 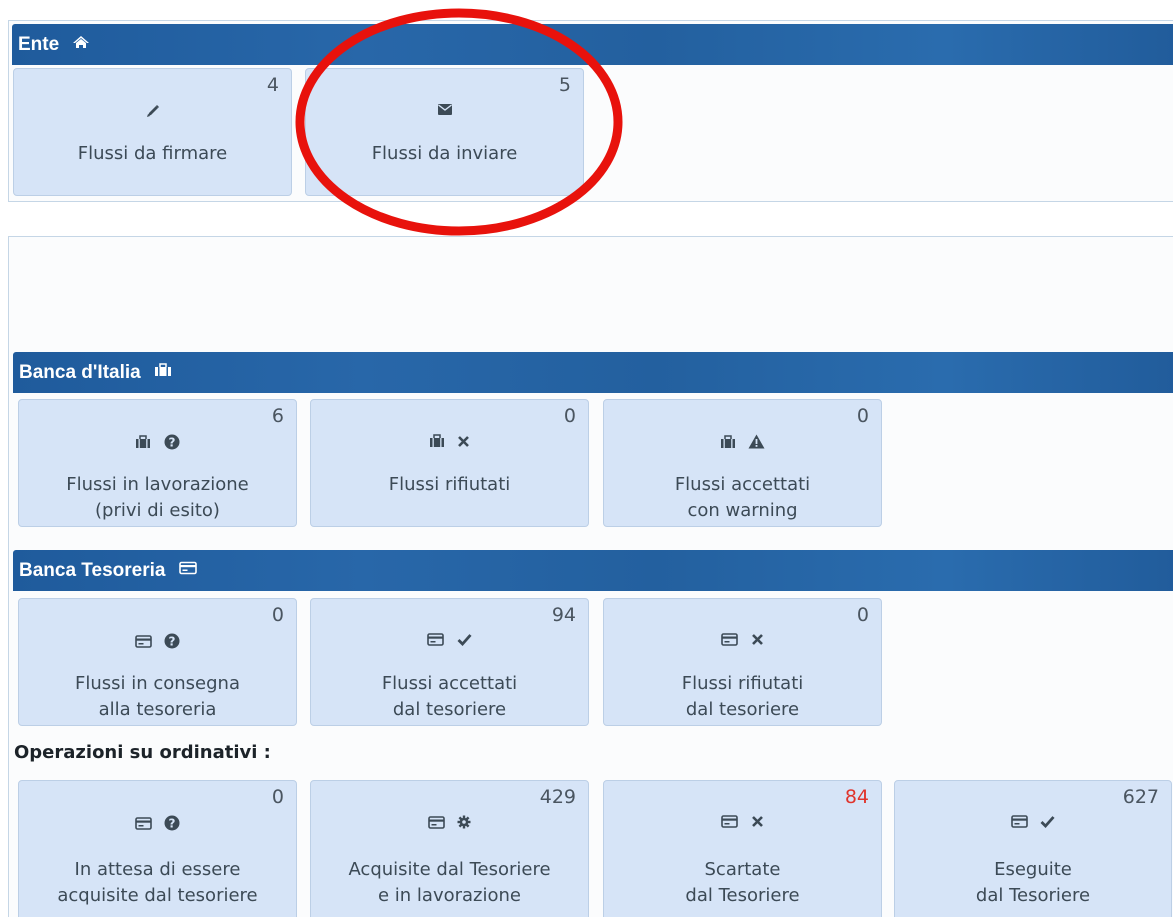 I want to click on tile-flussi-rifiutati-tesoriere: 0 Flussi rifiutati dal tesoriere, so click(x=742, y=662).